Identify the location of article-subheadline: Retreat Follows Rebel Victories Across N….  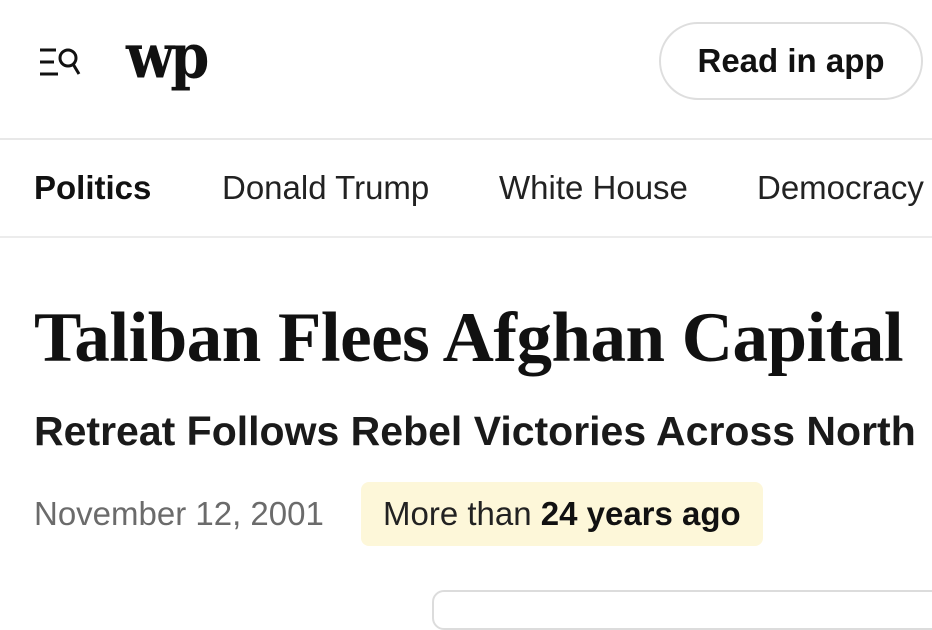
(475, 431).